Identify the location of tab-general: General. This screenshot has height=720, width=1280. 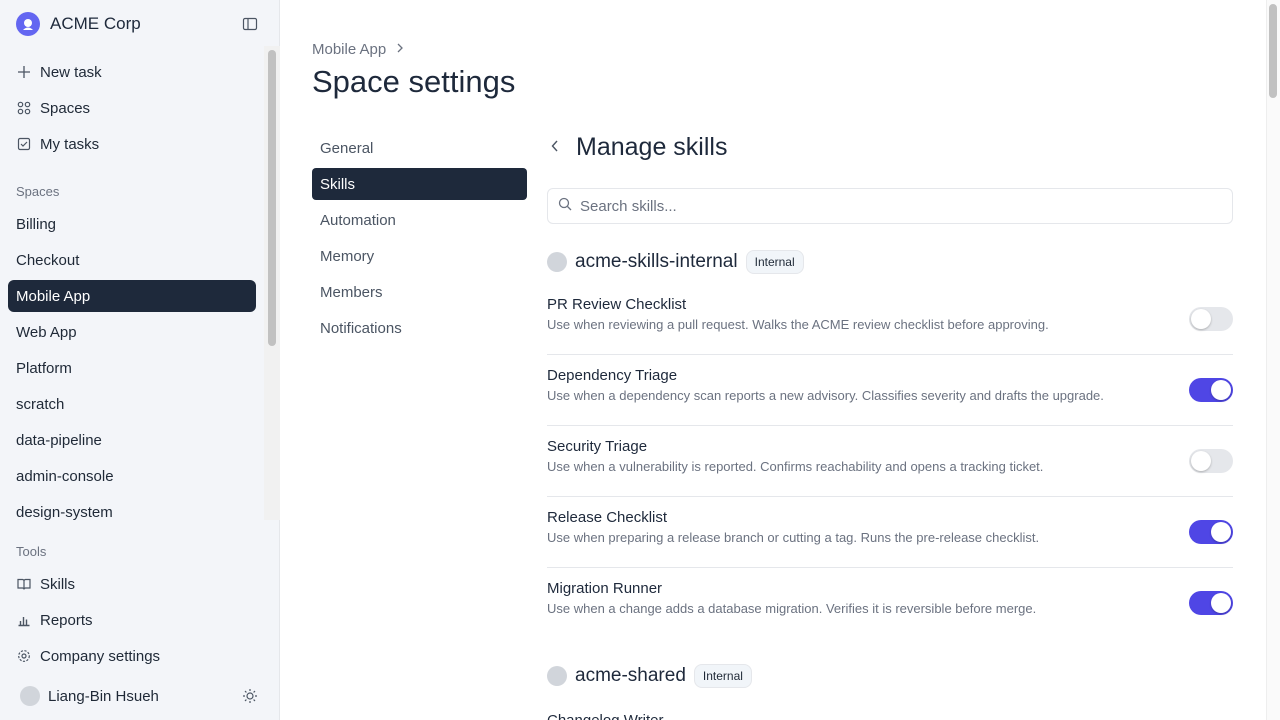
(419, 148).